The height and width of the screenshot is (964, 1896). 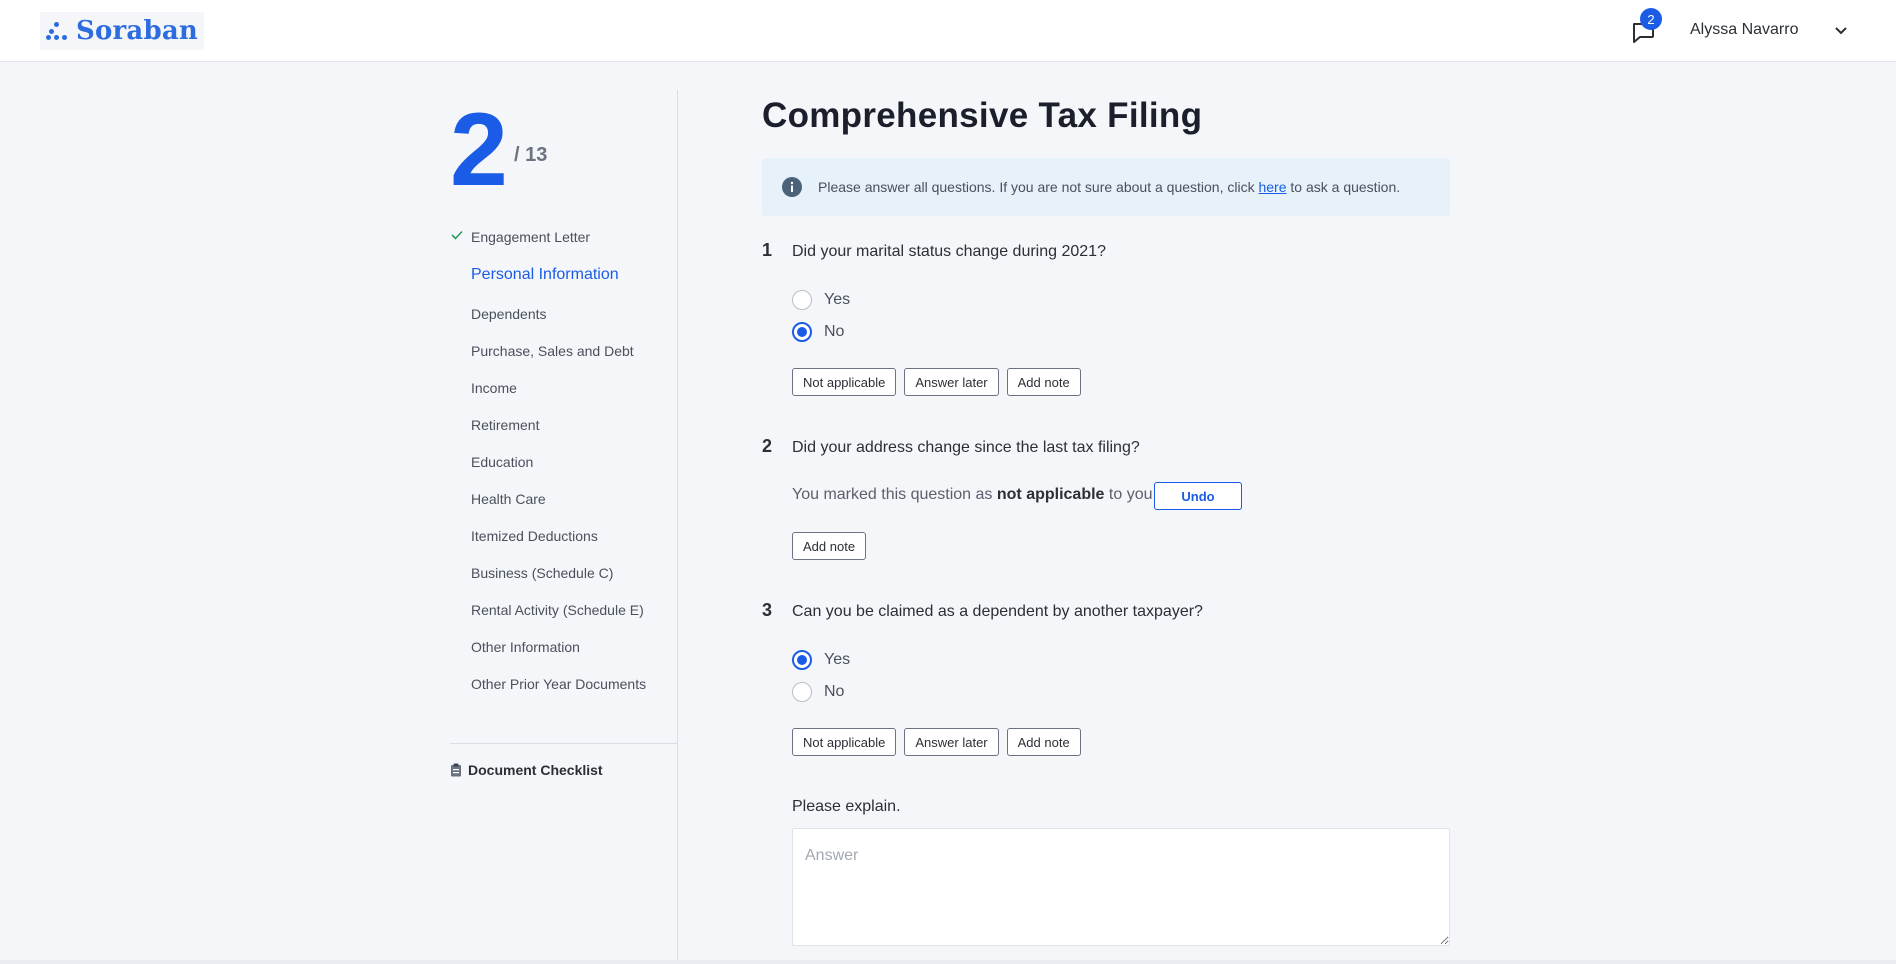 I want to click on document-checklist-link: Document Checklist, so click(x=526, y=770).